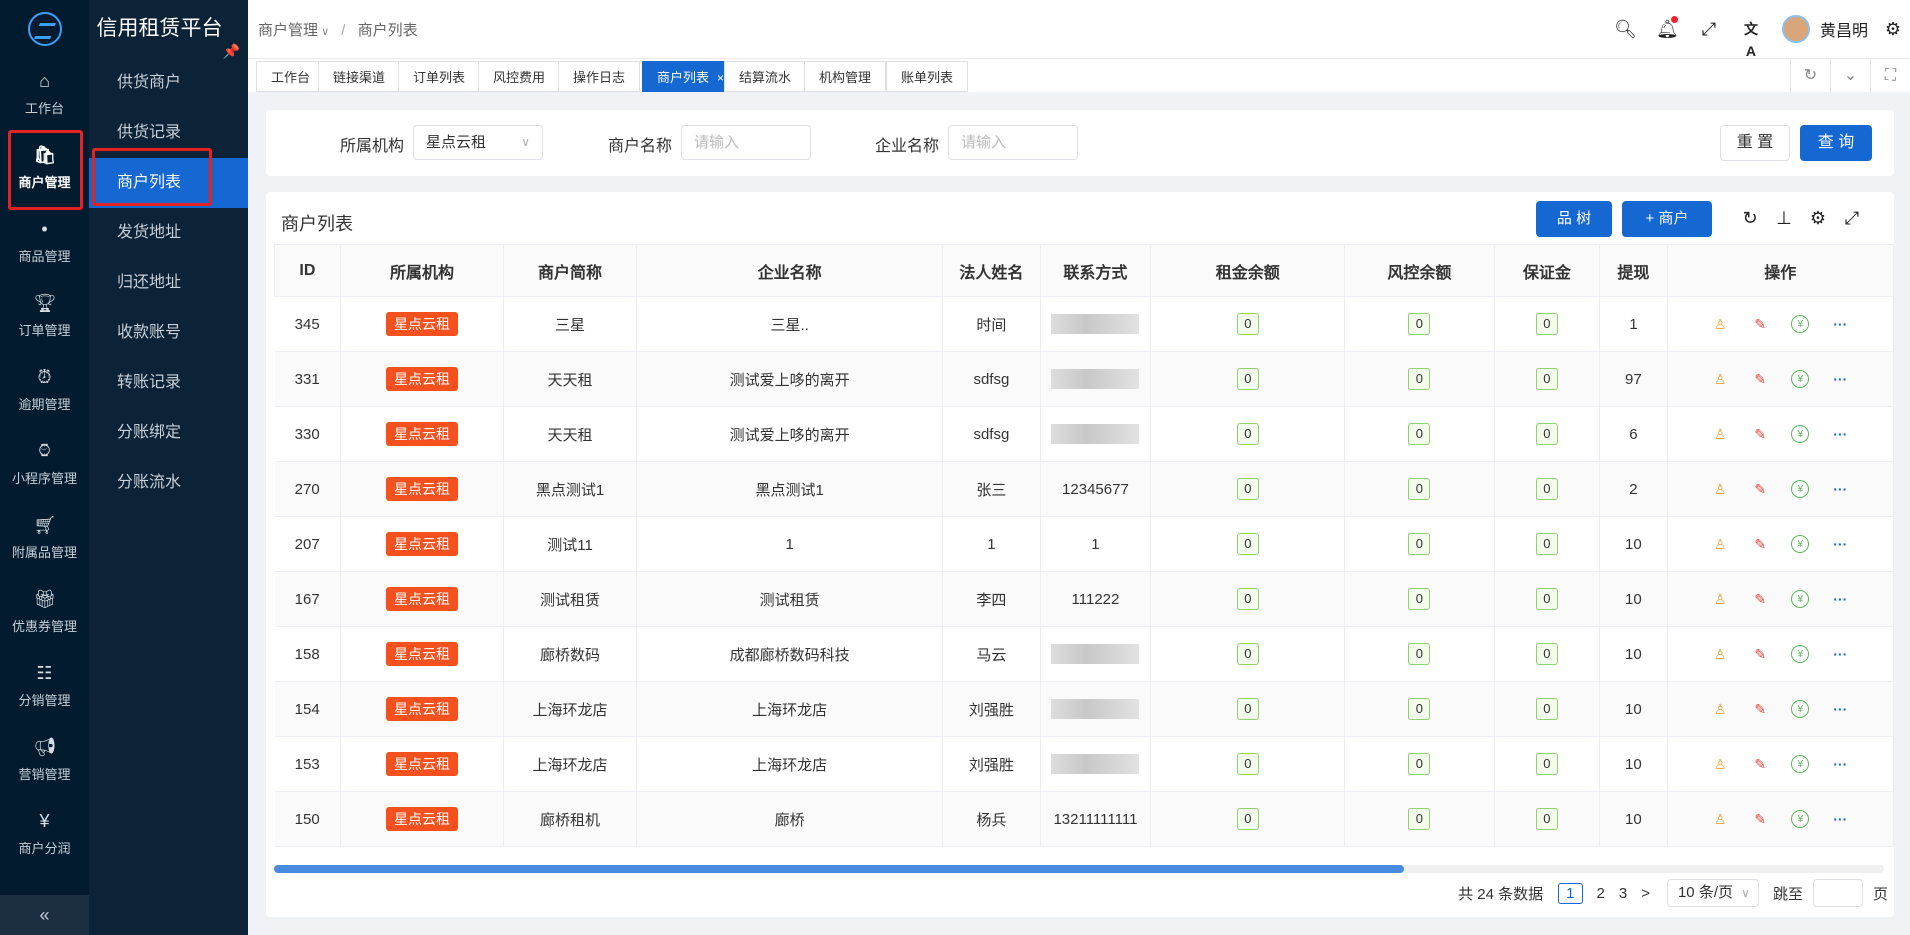 Image resolution: width=1910 pixels, height=935 pixels. Describe the element at coordinates (1755, 143) in the screenshot. I see `reset-button: 重 置` at that location.